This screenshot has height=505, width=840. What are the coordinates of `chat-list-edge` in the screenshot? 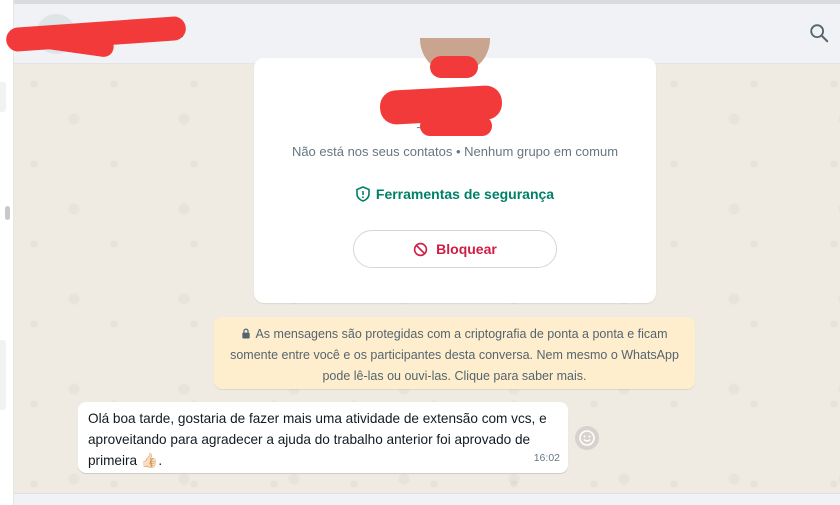 It's located at (7, 252).